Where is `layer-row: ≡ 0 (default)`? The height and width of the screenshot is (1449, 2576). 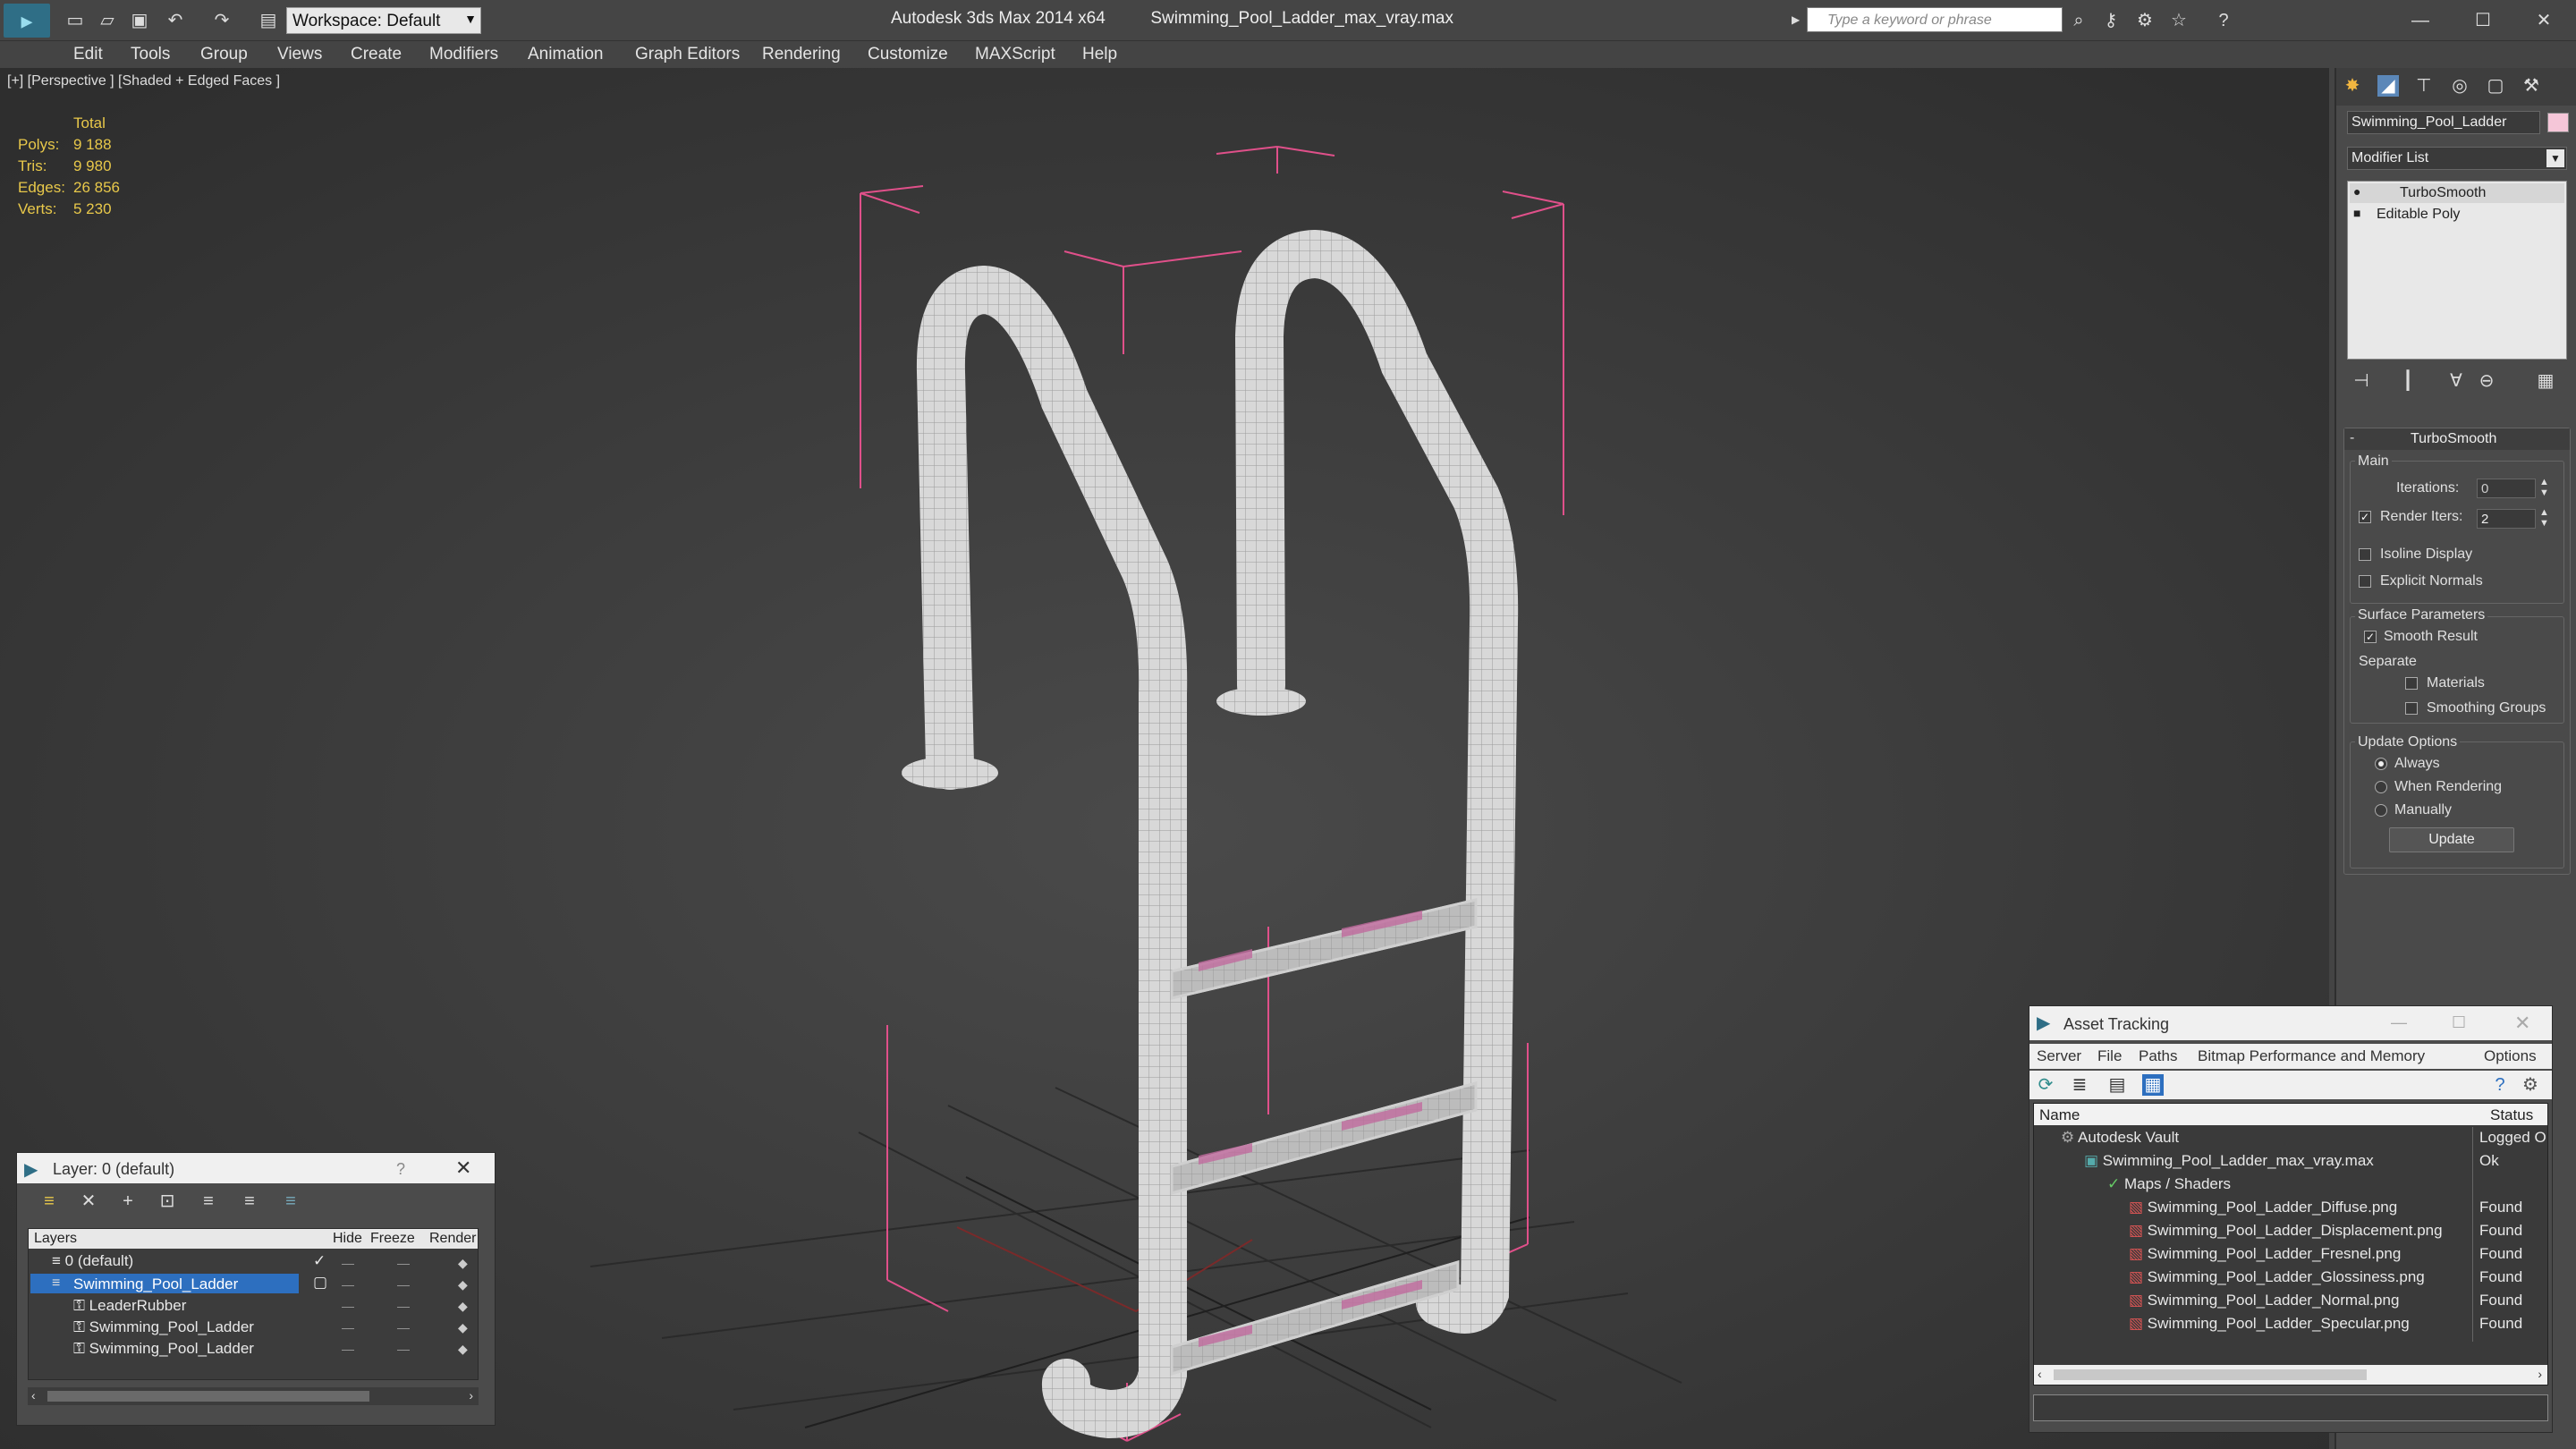
layer-row: ≡ 0 (default) is located at coordinates (92, 1261).